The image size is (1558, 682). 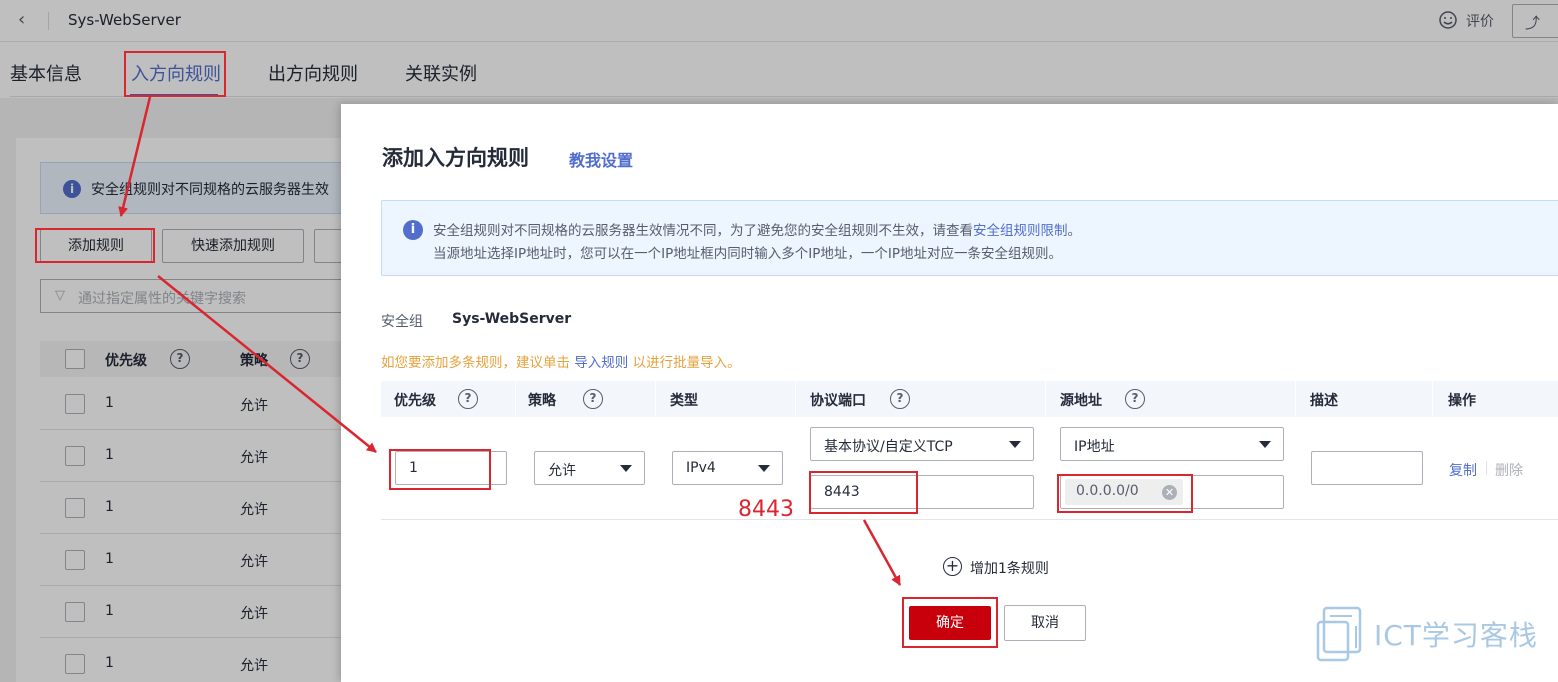 I want to click on column-source: 源地址, so click(x=1081, y=401).